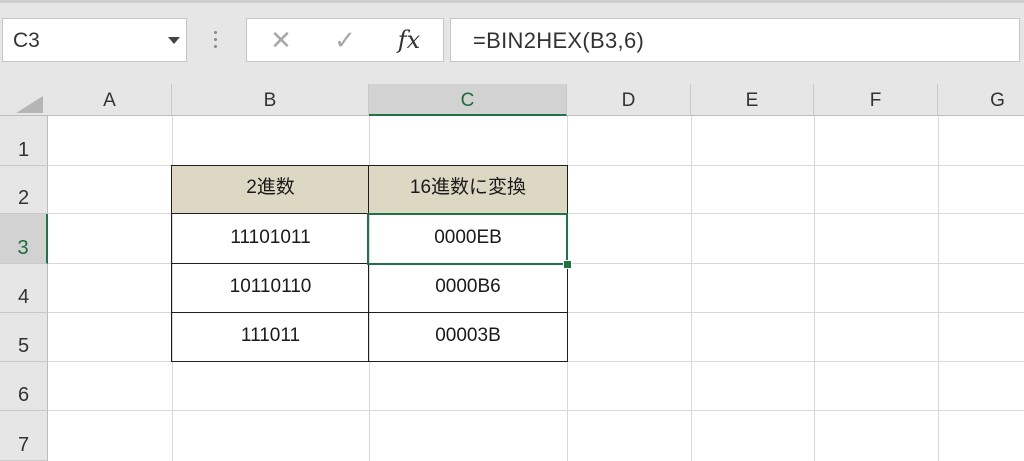 The image size is (1024, 461). I want to click on row-number: 2, so click(23, 198).